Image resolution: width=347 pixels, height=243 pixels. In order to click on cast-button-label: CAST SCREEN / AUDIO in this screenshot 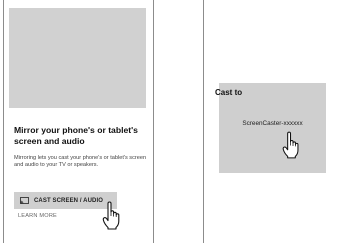, I will do `click(69, 200)`.